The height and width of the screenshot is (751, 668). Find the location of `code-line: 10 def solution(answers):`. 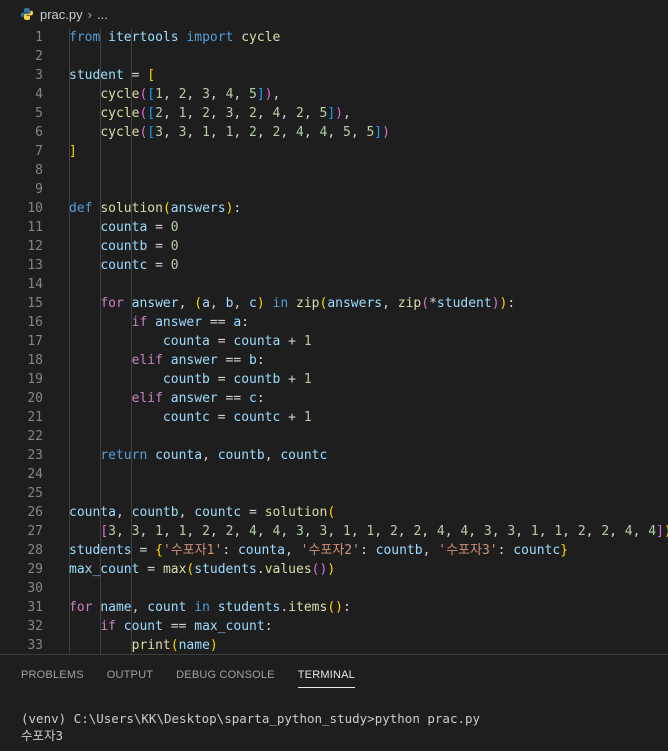

code-line: 10 def solution(answers): is located at coordinates (334, 208).